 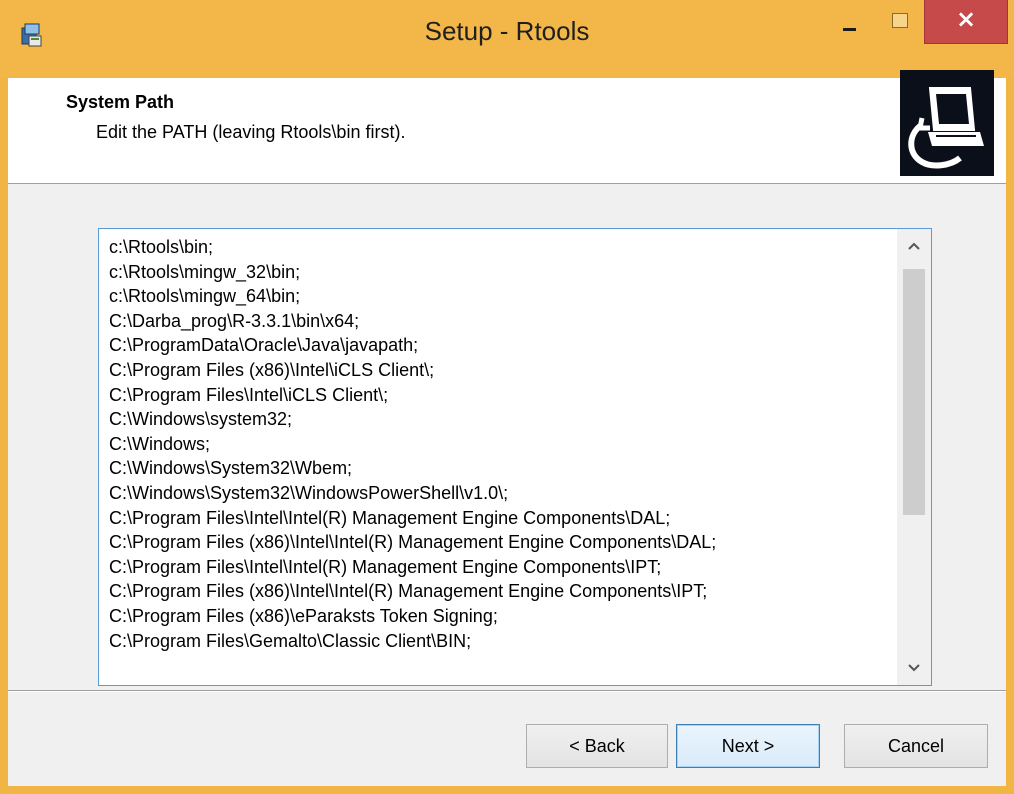 What do you see at coordinates (507, 691) in the screenshot?
I see `divider` at bounding box center [507, 691].